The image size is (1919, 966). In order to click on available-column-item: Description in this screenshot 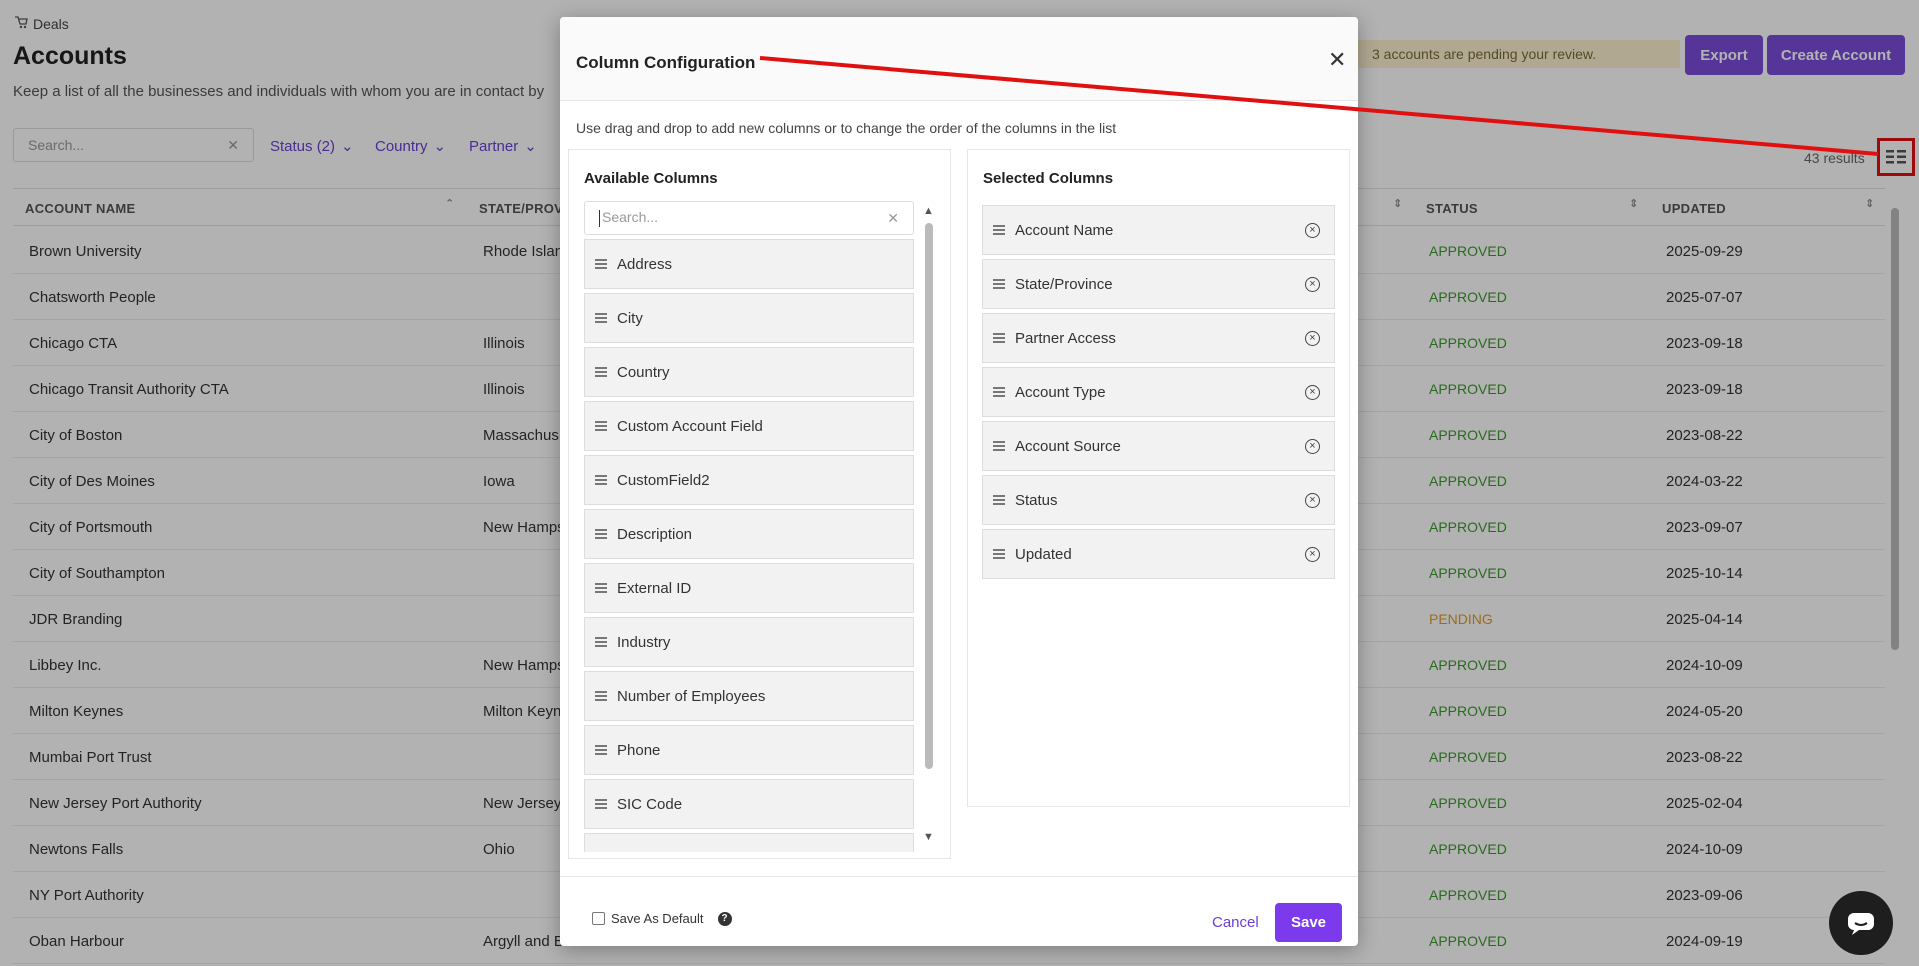, I will do `click(749, 534)`.